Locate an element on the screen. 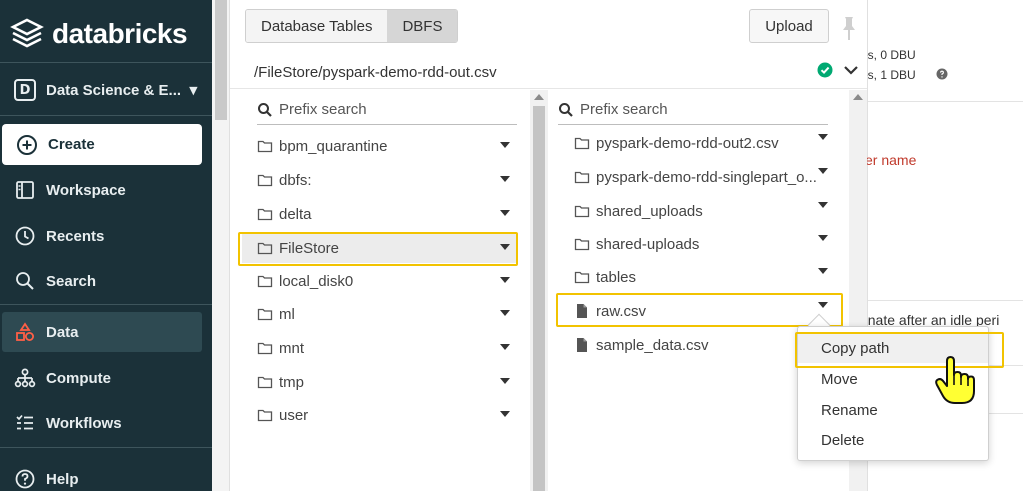  folder-label: shared-uploads is located at coordinates (648, 244).